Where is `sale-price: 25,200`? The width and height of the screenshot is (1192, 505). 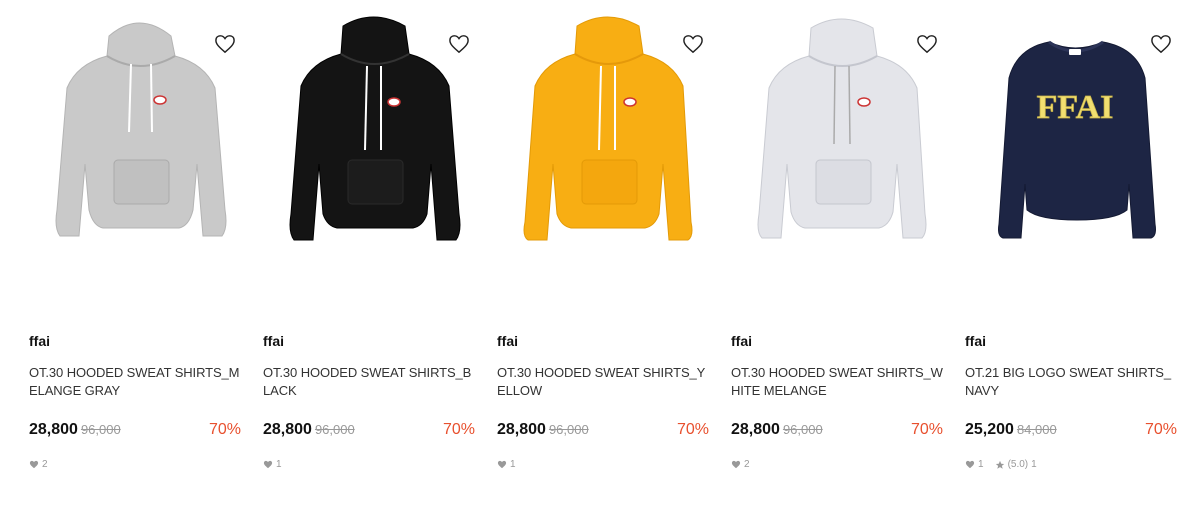 sale-price: 25,200 is located at coordinates (989, 429).